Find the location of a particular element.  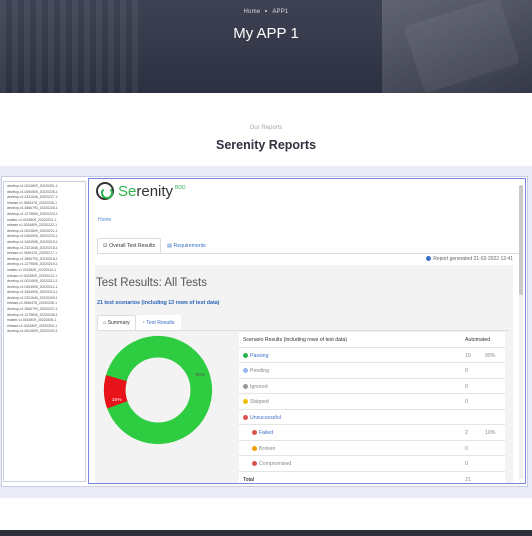

alert-circle-icon is located at coordinates (254, 432).